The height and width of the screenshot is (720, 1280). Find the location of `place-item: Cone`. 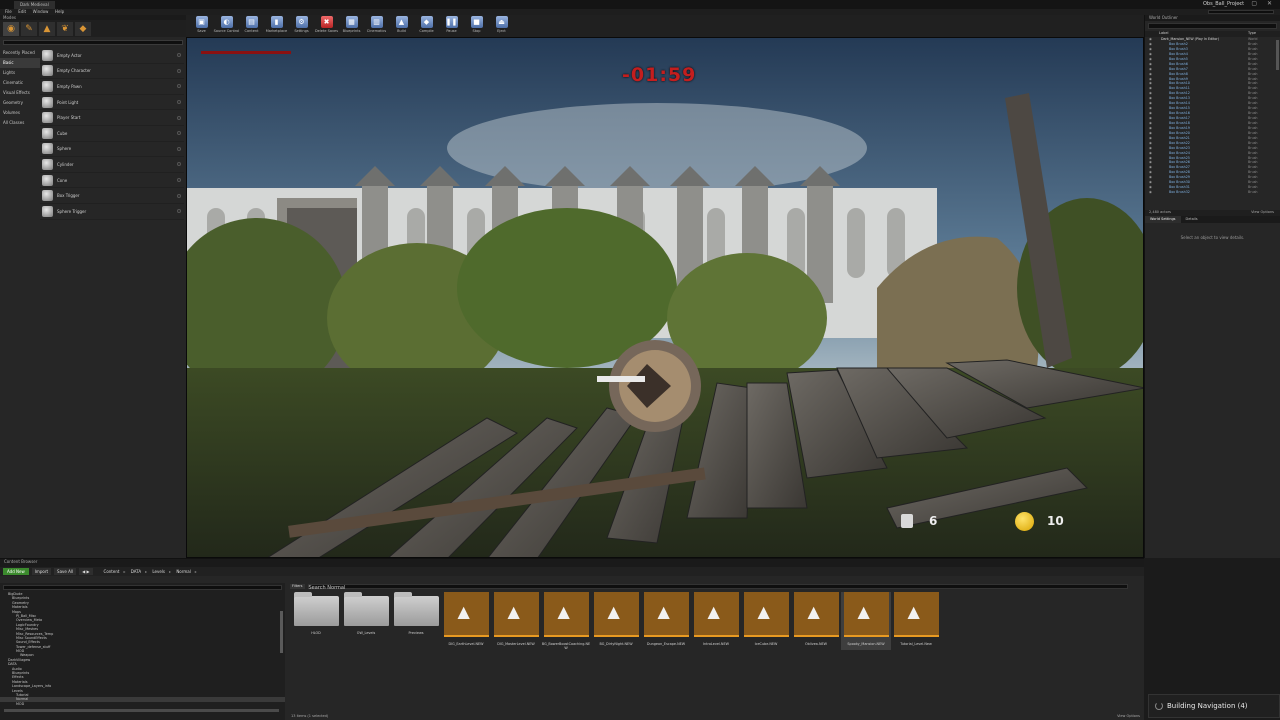

place-item: Cone is located at coordinates (112, 181).